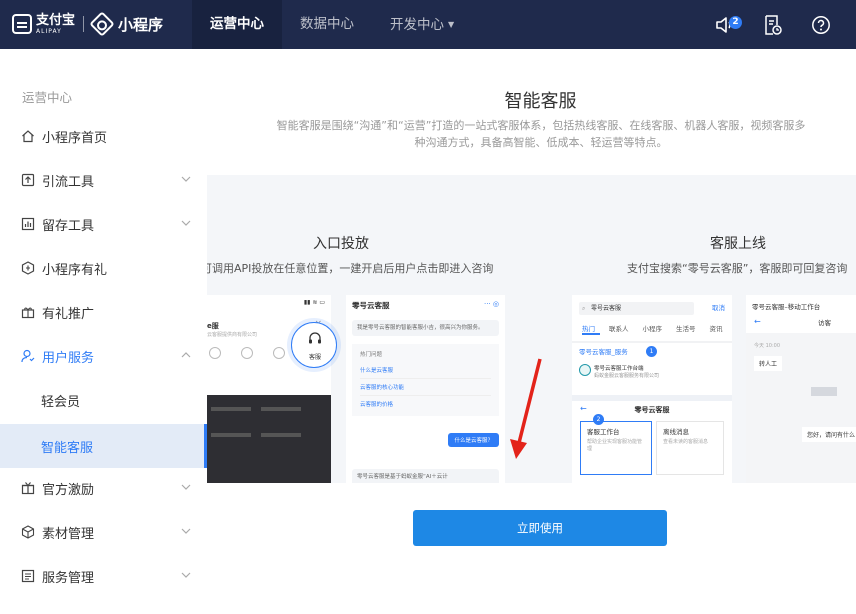 This screenshot has height=614, width=856. I want to click on document-history-icon, so click(773, 25).